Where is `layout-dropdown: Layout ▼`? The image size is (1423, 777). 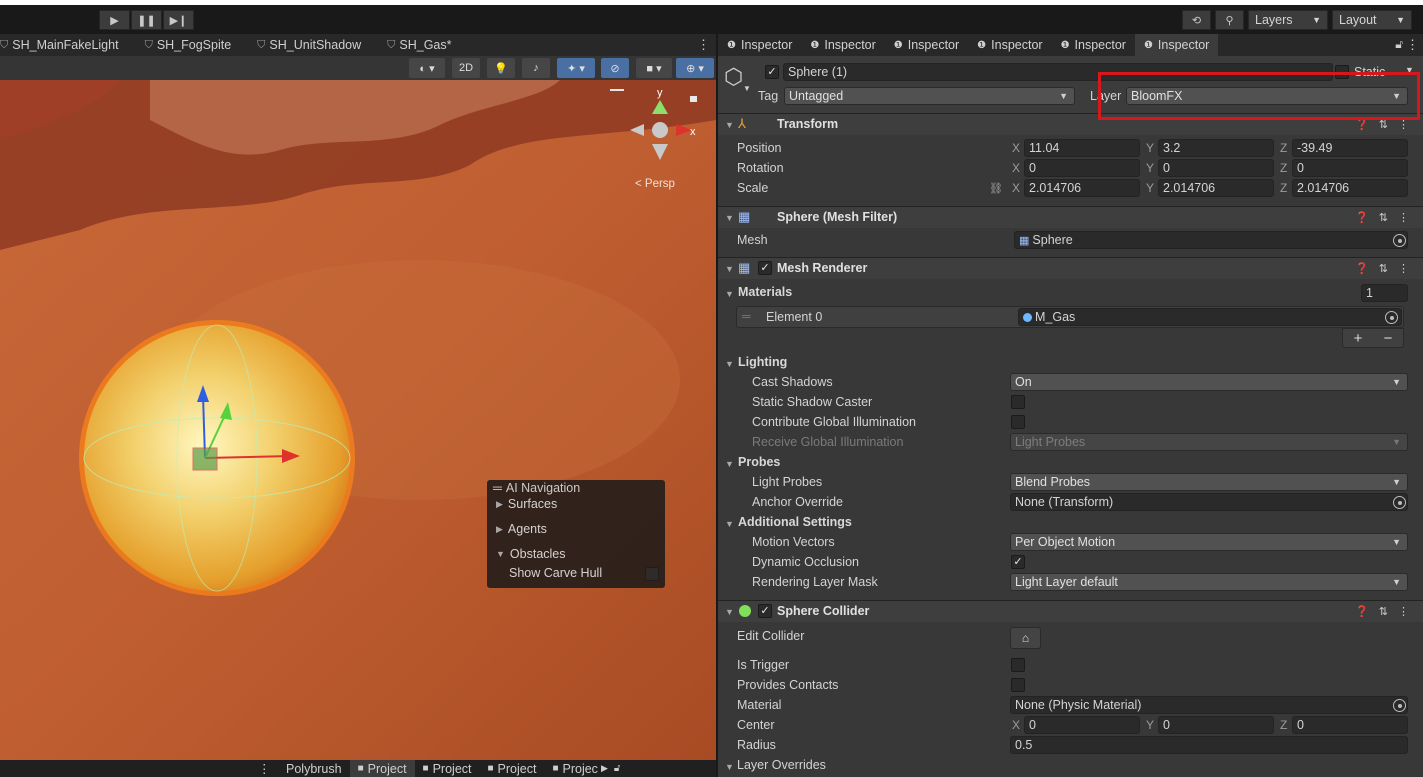
layout-dropdown: Layout ▼ is located at coordinates (1372, 20).